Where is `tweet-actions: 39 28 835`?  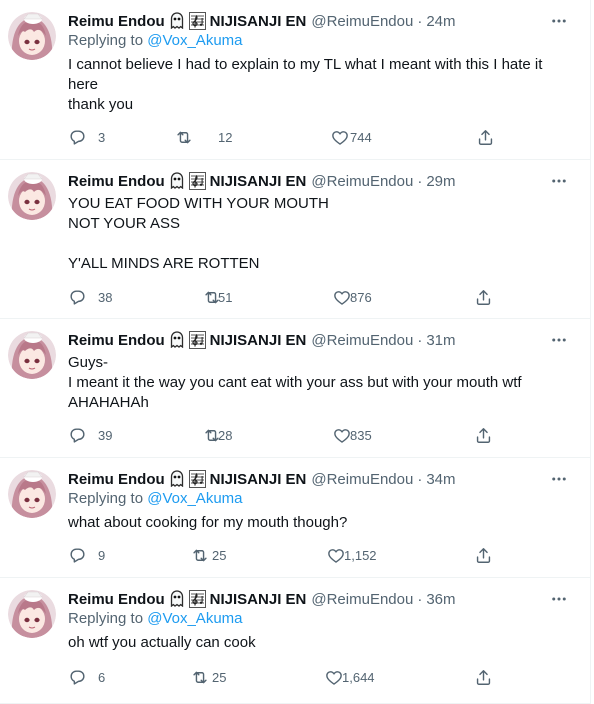
tweet-actions: 39 28 835 is located at coordinates (288, 436).